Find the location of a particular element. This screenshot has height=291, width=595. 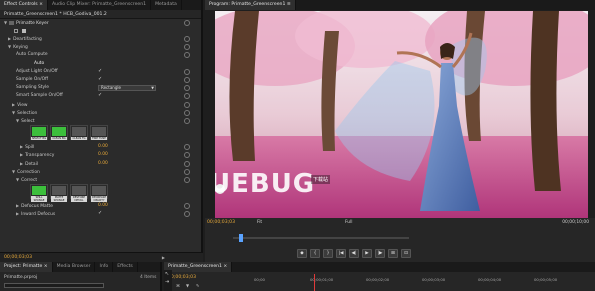

transport-button: ⊞ is located at coordinates (393, 253).